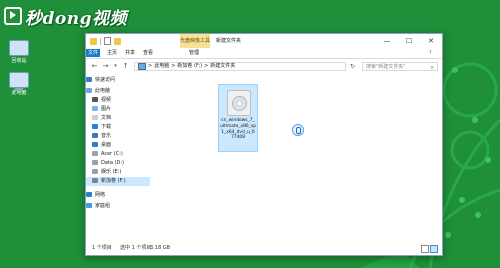  What do you see at coordinates (19, 61) in the screenshot?
I see `desktop-icon-label: 回收站` at bounding box center [19, 61].